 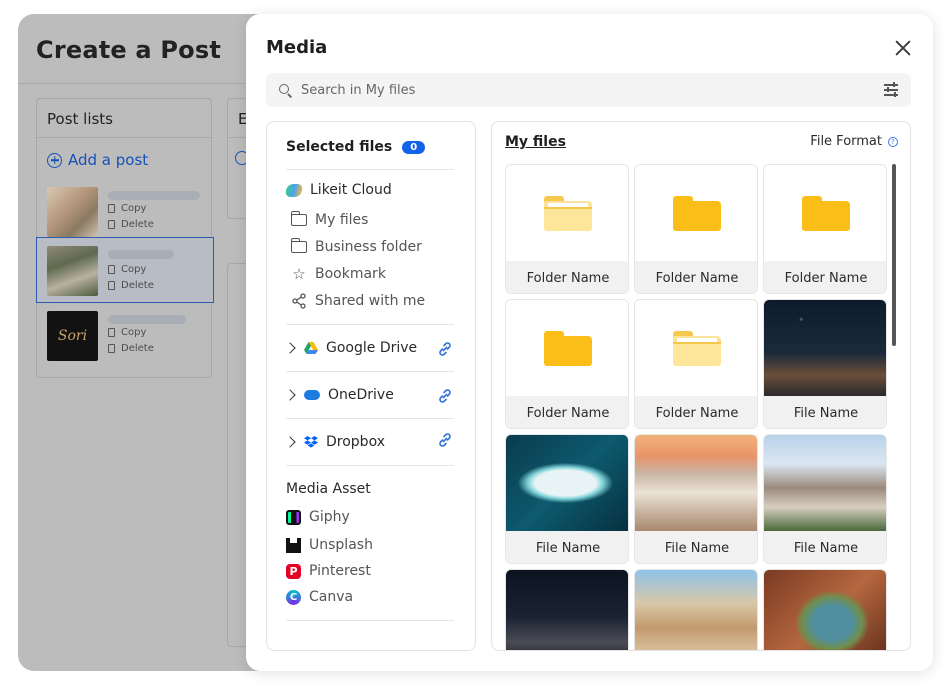 What do you see at coordinates (334, 442) in the screenshot?
I see `provider-dropbox: Dropbox` at bounding box center [334, 442].